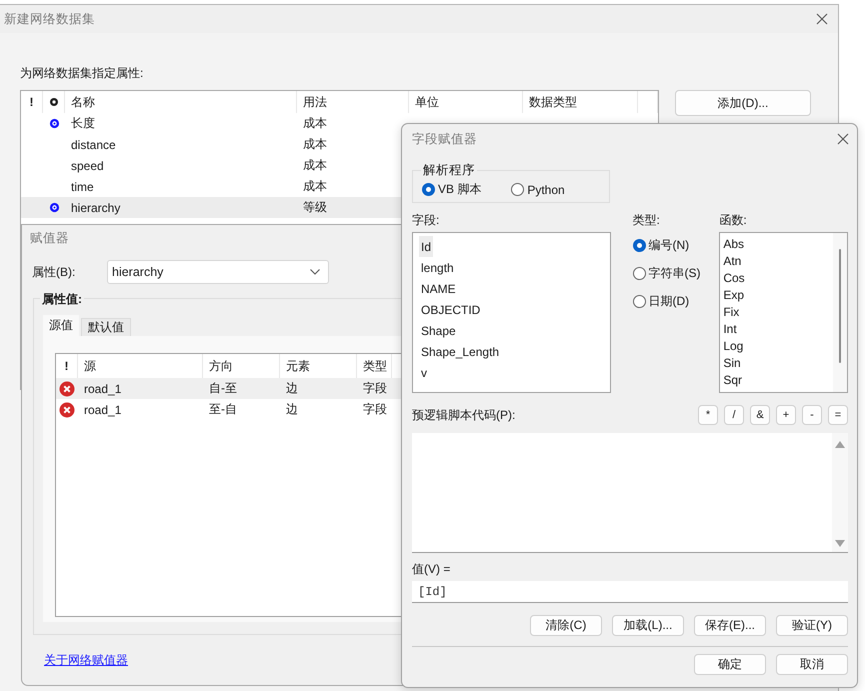 This screenshot has width=865, height=691. What do you see at coordinates (49, 238) in the screenshot?
I see `window-title: 赋值器` at bounding box center [49, 238].